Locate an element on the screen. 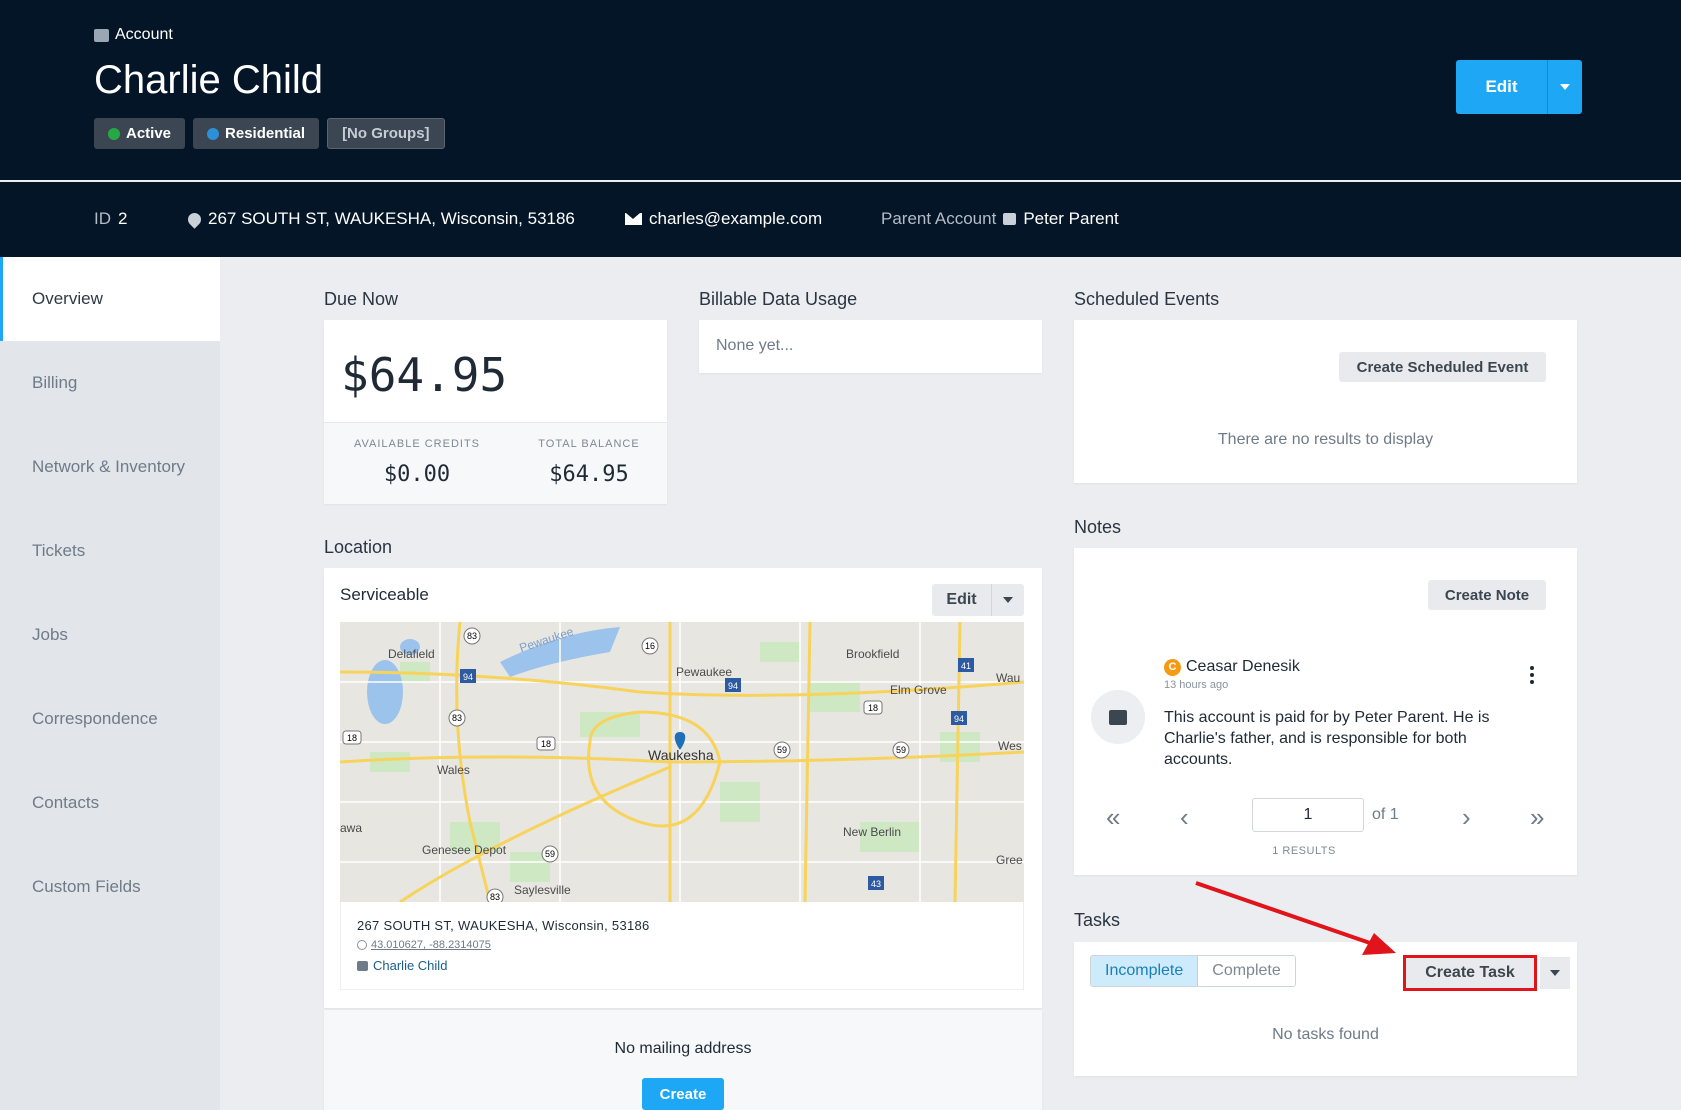  results-count: 1 RESULTS is located at coordinates (1304, 851).